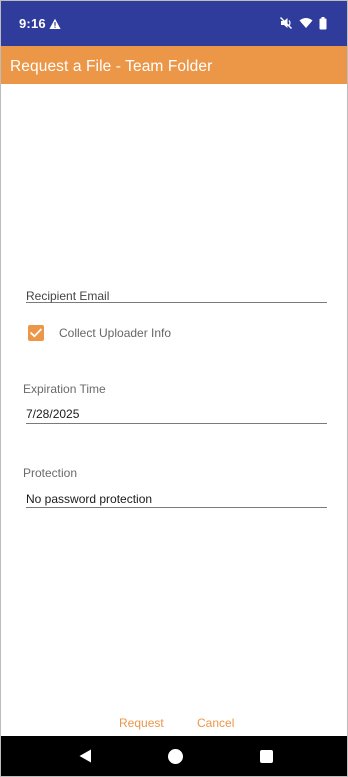 The width and height of the screenshot is (348, 777). What do you see at coordinates (50, 473) in the screenshot?
I see `protection-label: Protection` at bounding box center [50, 473].